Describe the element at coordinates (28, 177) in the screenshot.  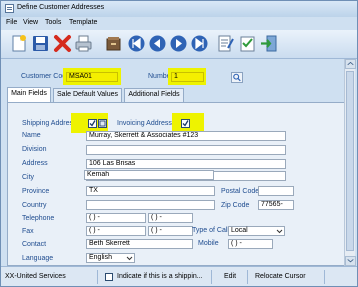
I see `city-label: City` at that location.